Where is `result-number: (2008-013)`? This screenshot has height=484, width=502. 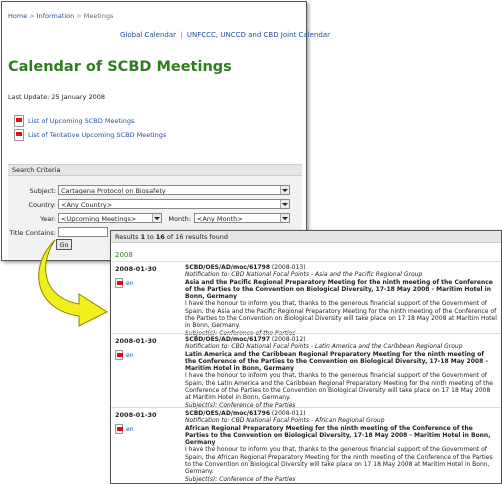 result-number: (2008-013) is located at coordinates (288, 267).